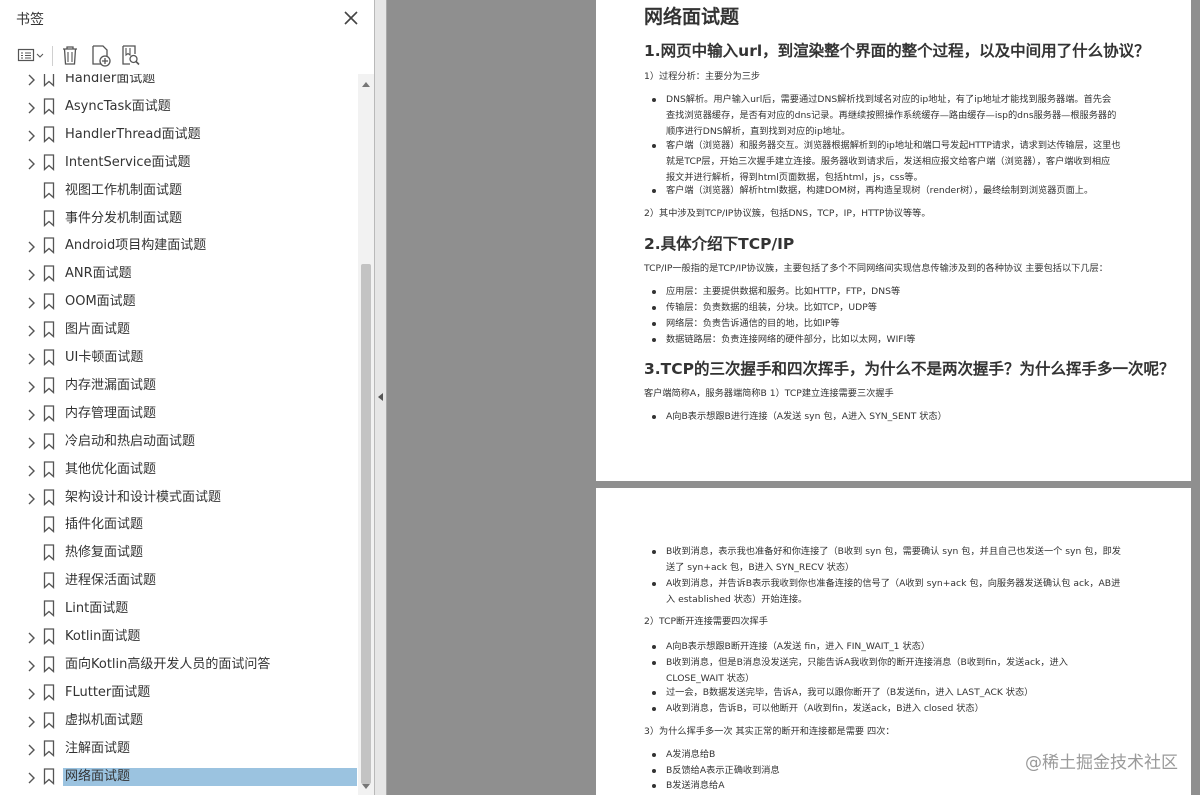  Describe the element at coordinates (179, 135) in the screenshot. I see `bookmark-item: HandlerThread面试题` at that location.